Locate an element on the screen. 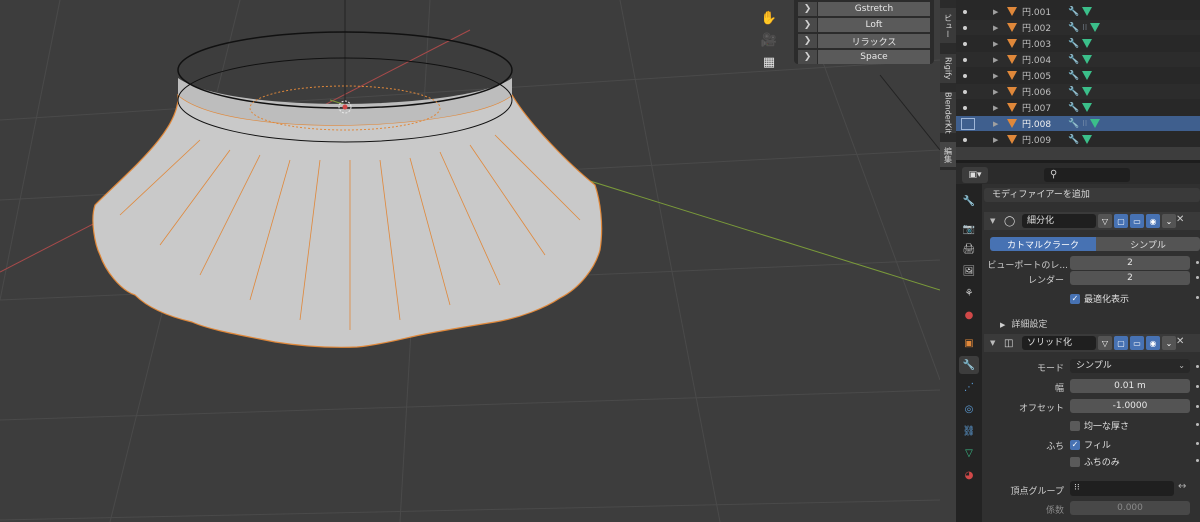 Image resolution: width=1200 pixels, height=522 pixels. tab-view: ビュー is located at coordinates (948, 26).